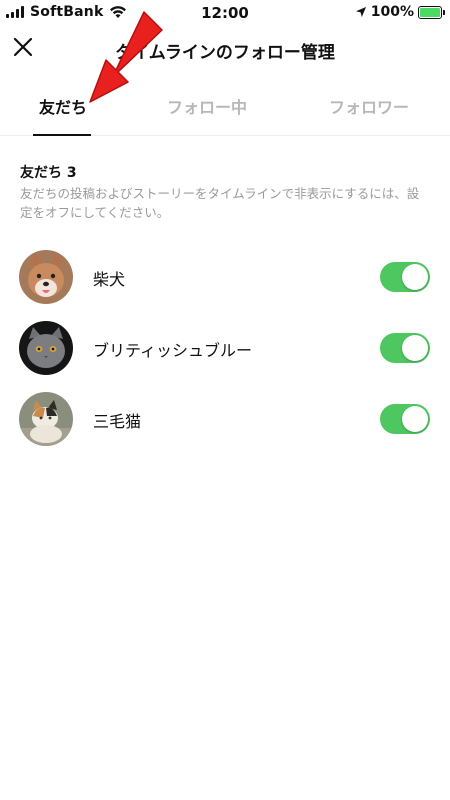  Describe the element at coordinates (117, 421) in the screenshot. I see `friend-name: 三毛猫` at that location.